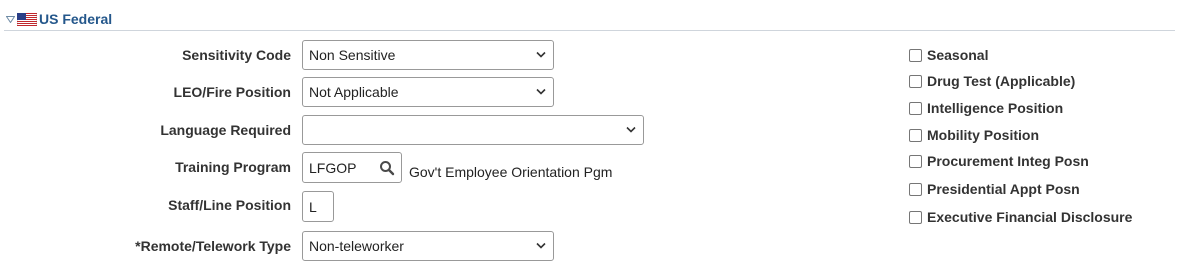  I want to click on executive-financial-disclosure-checkbox, so click(915, 217).